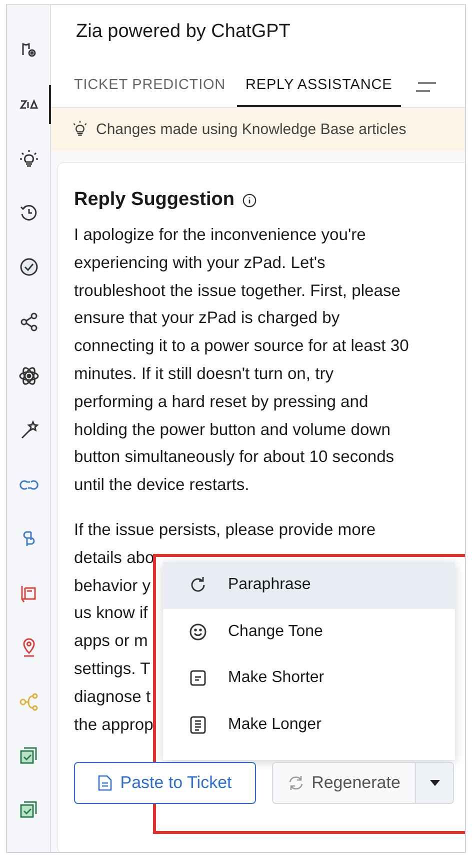 This screenshot has width=474, height=855. I want to click on refresh-icon, so click(296, 783).